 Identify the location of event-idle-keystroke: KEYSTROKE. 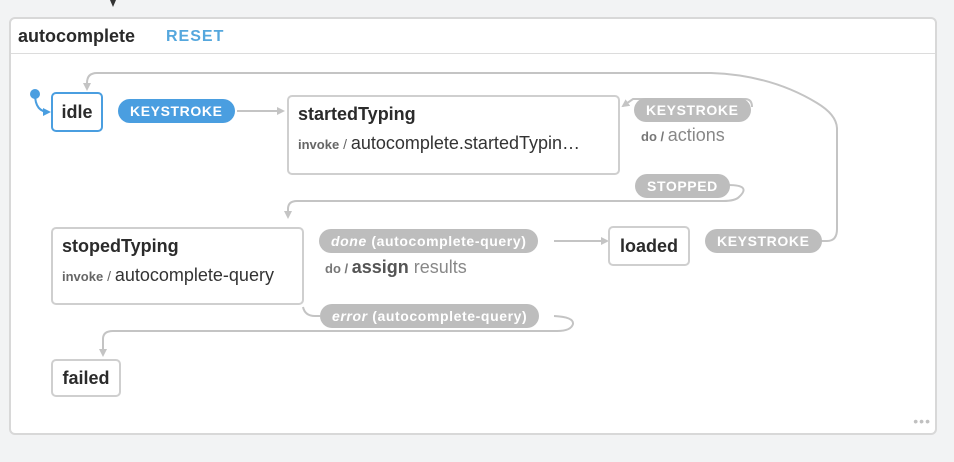
(176, 111).